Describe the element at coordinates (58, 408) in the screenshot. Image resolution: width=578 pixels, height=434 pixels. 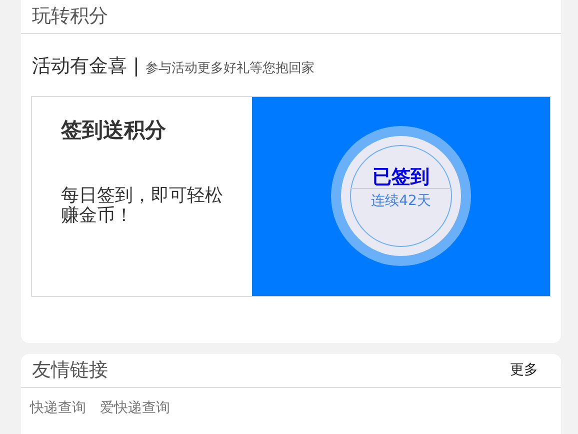
I see `friend-link: 快递查询` at that location.